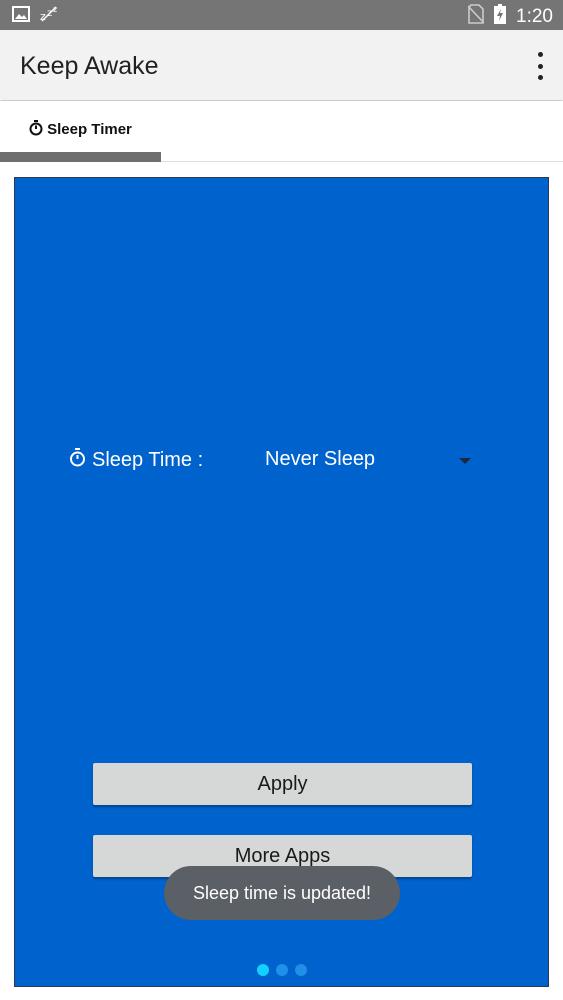  I want to click on no-sim-icon, so click(476, 17).